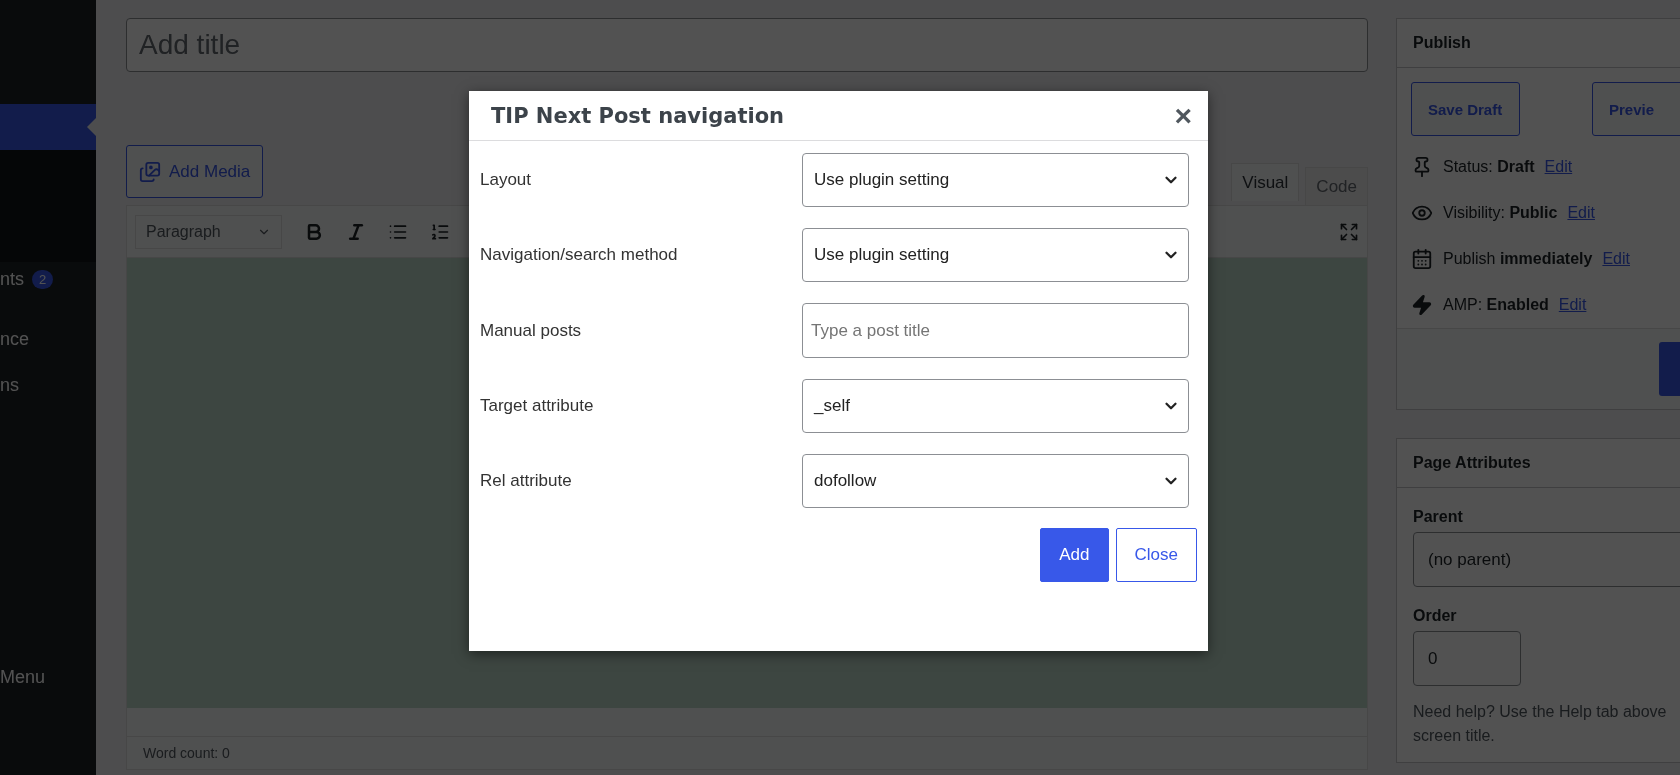  Describe the element at coordinates (48, 127) in the screenshot. I see `sidebar-item` at that location.